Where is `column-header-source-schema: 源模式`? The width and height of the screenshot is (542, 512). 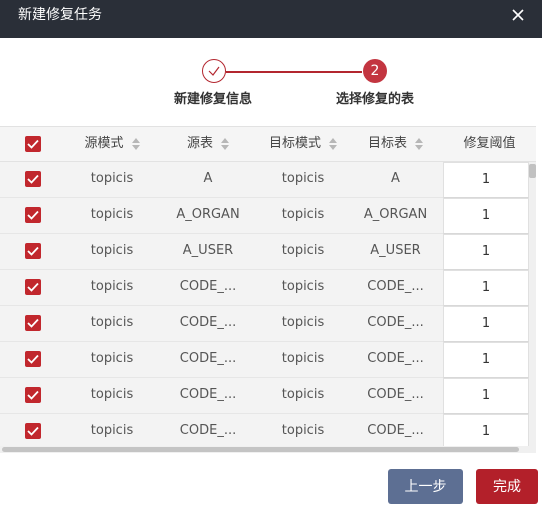 column-header-source-schema: 源模式 is located at coordinates (112, 144).